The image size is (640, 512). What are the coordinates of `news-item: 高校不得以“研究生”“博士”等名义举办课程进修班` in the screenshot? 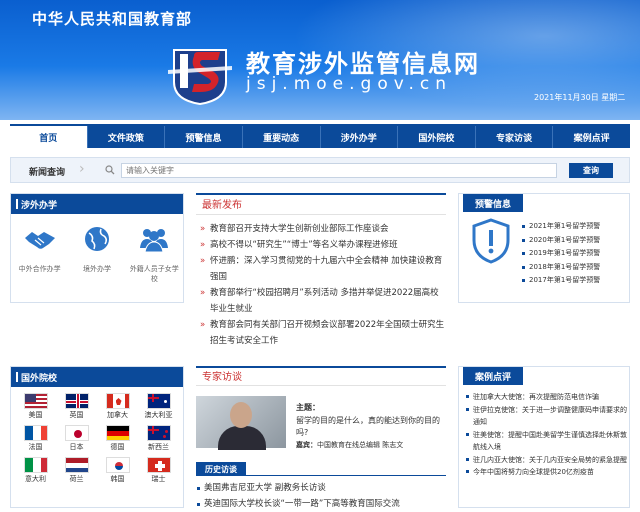 It's located at (321, 245).